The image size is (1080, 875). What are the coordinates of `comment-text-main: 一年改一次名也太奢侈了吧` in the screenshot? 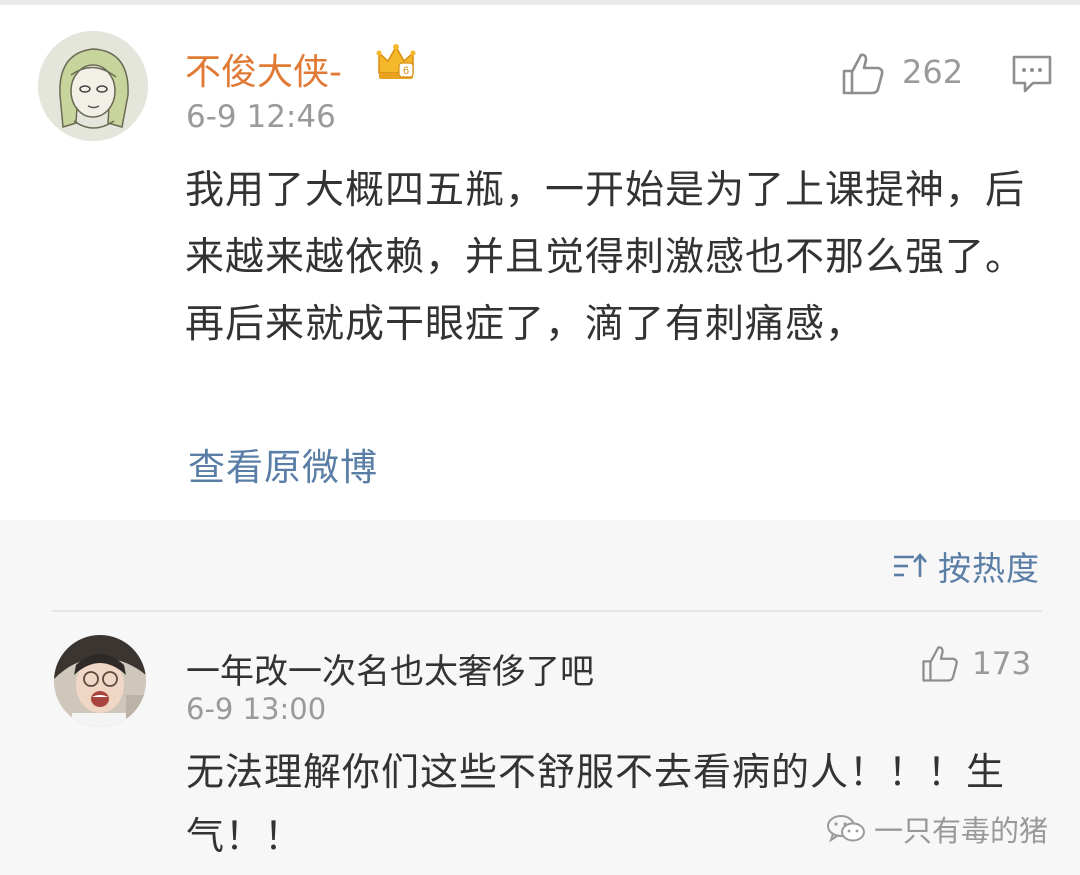 It's located at (390, 668).